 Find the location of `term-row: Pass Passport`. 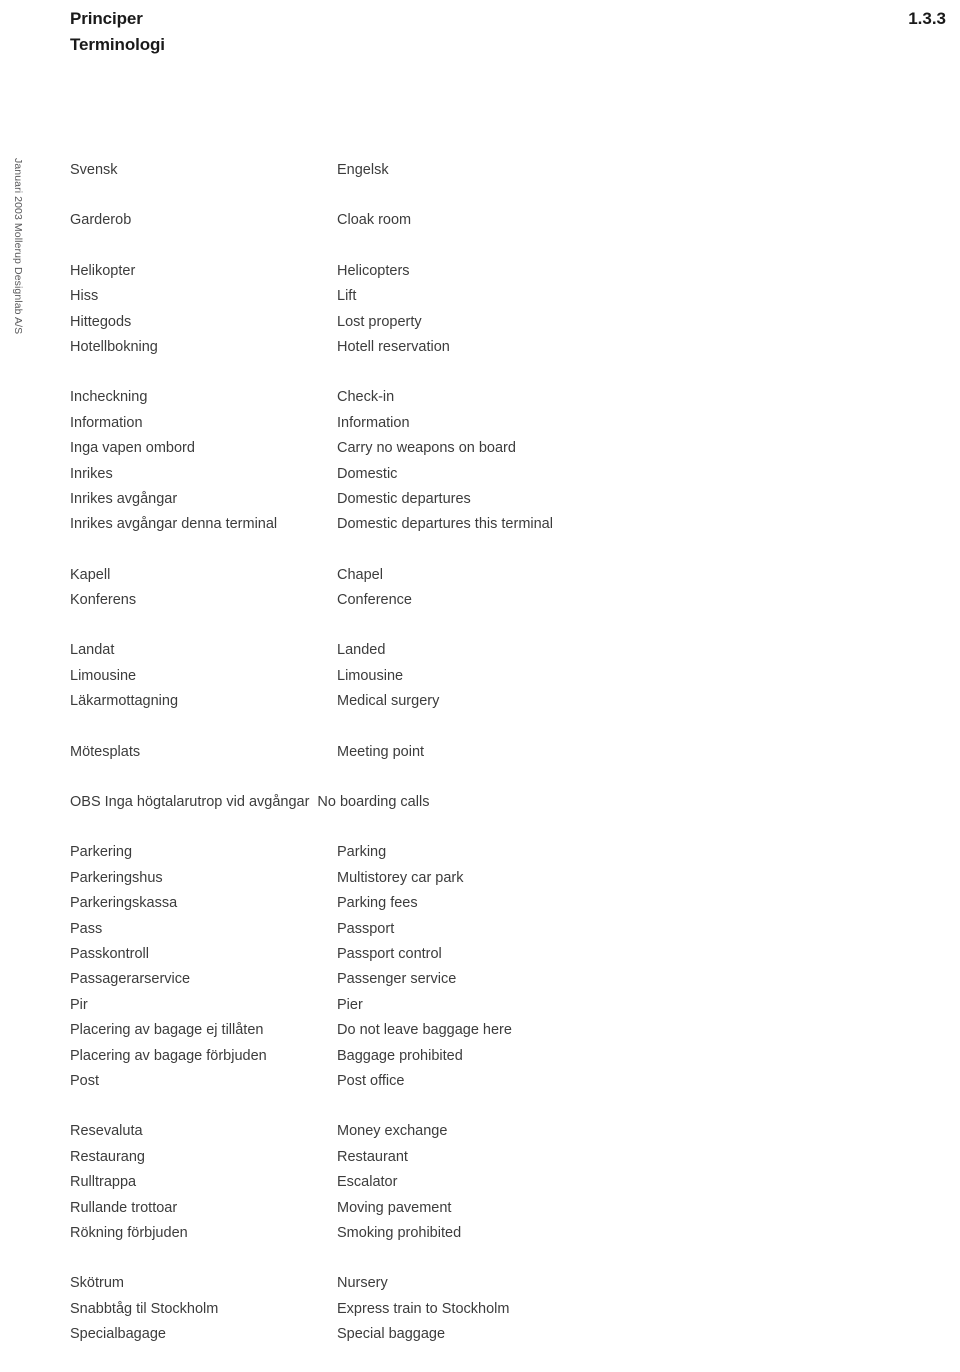

term-row: Pass Passport is located at coordinates (500, 929).